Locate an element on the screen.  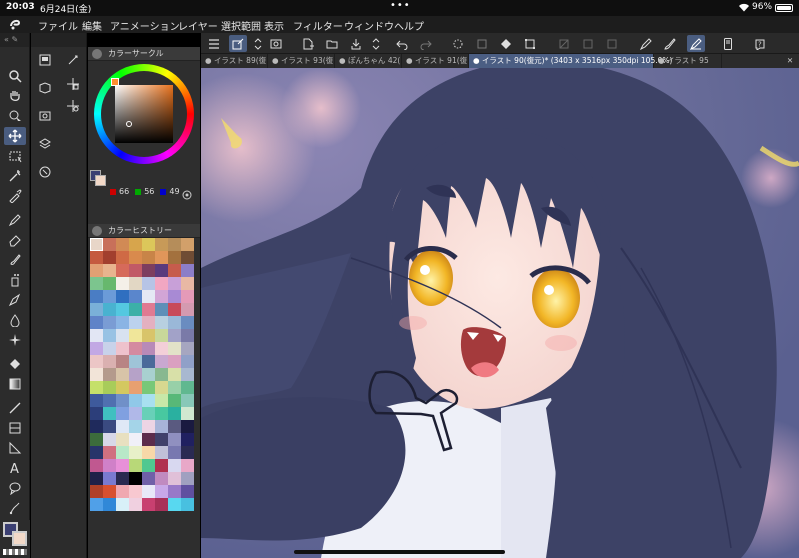
eraser-tool-icon is located at coordinates (15, 240).